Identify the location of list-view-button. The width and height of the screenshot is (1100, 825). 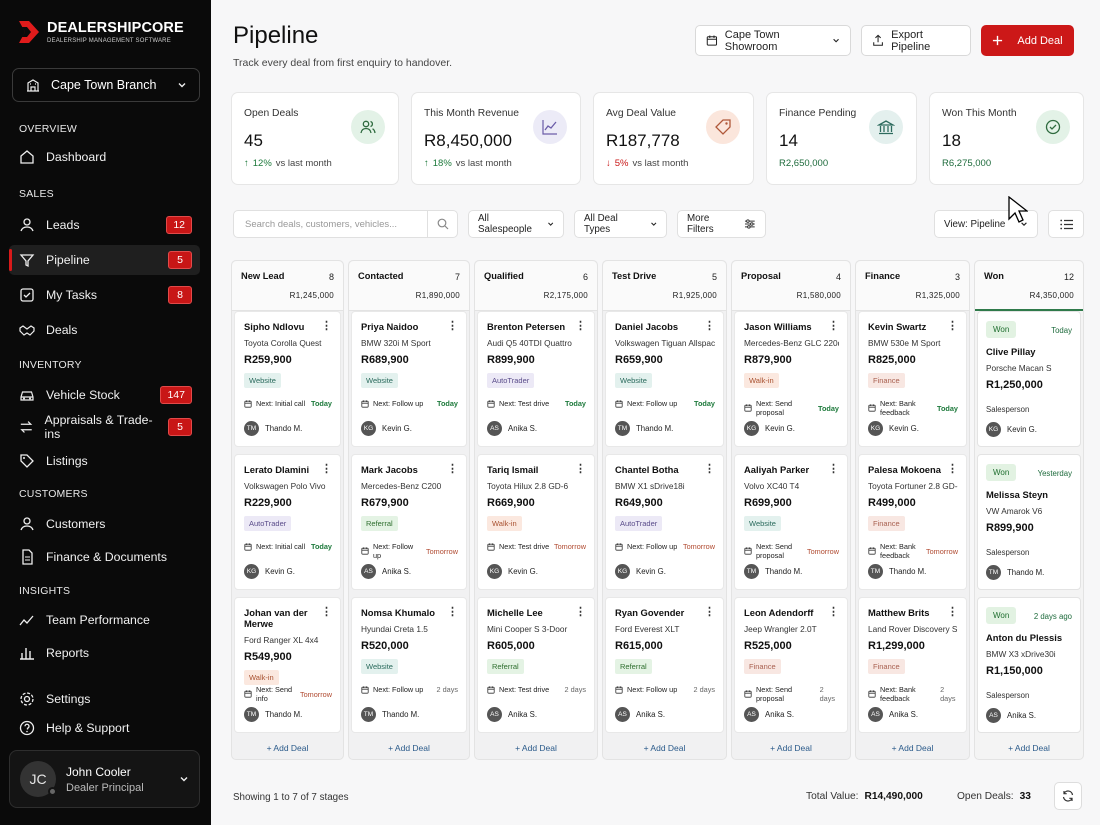
(1066, 224).